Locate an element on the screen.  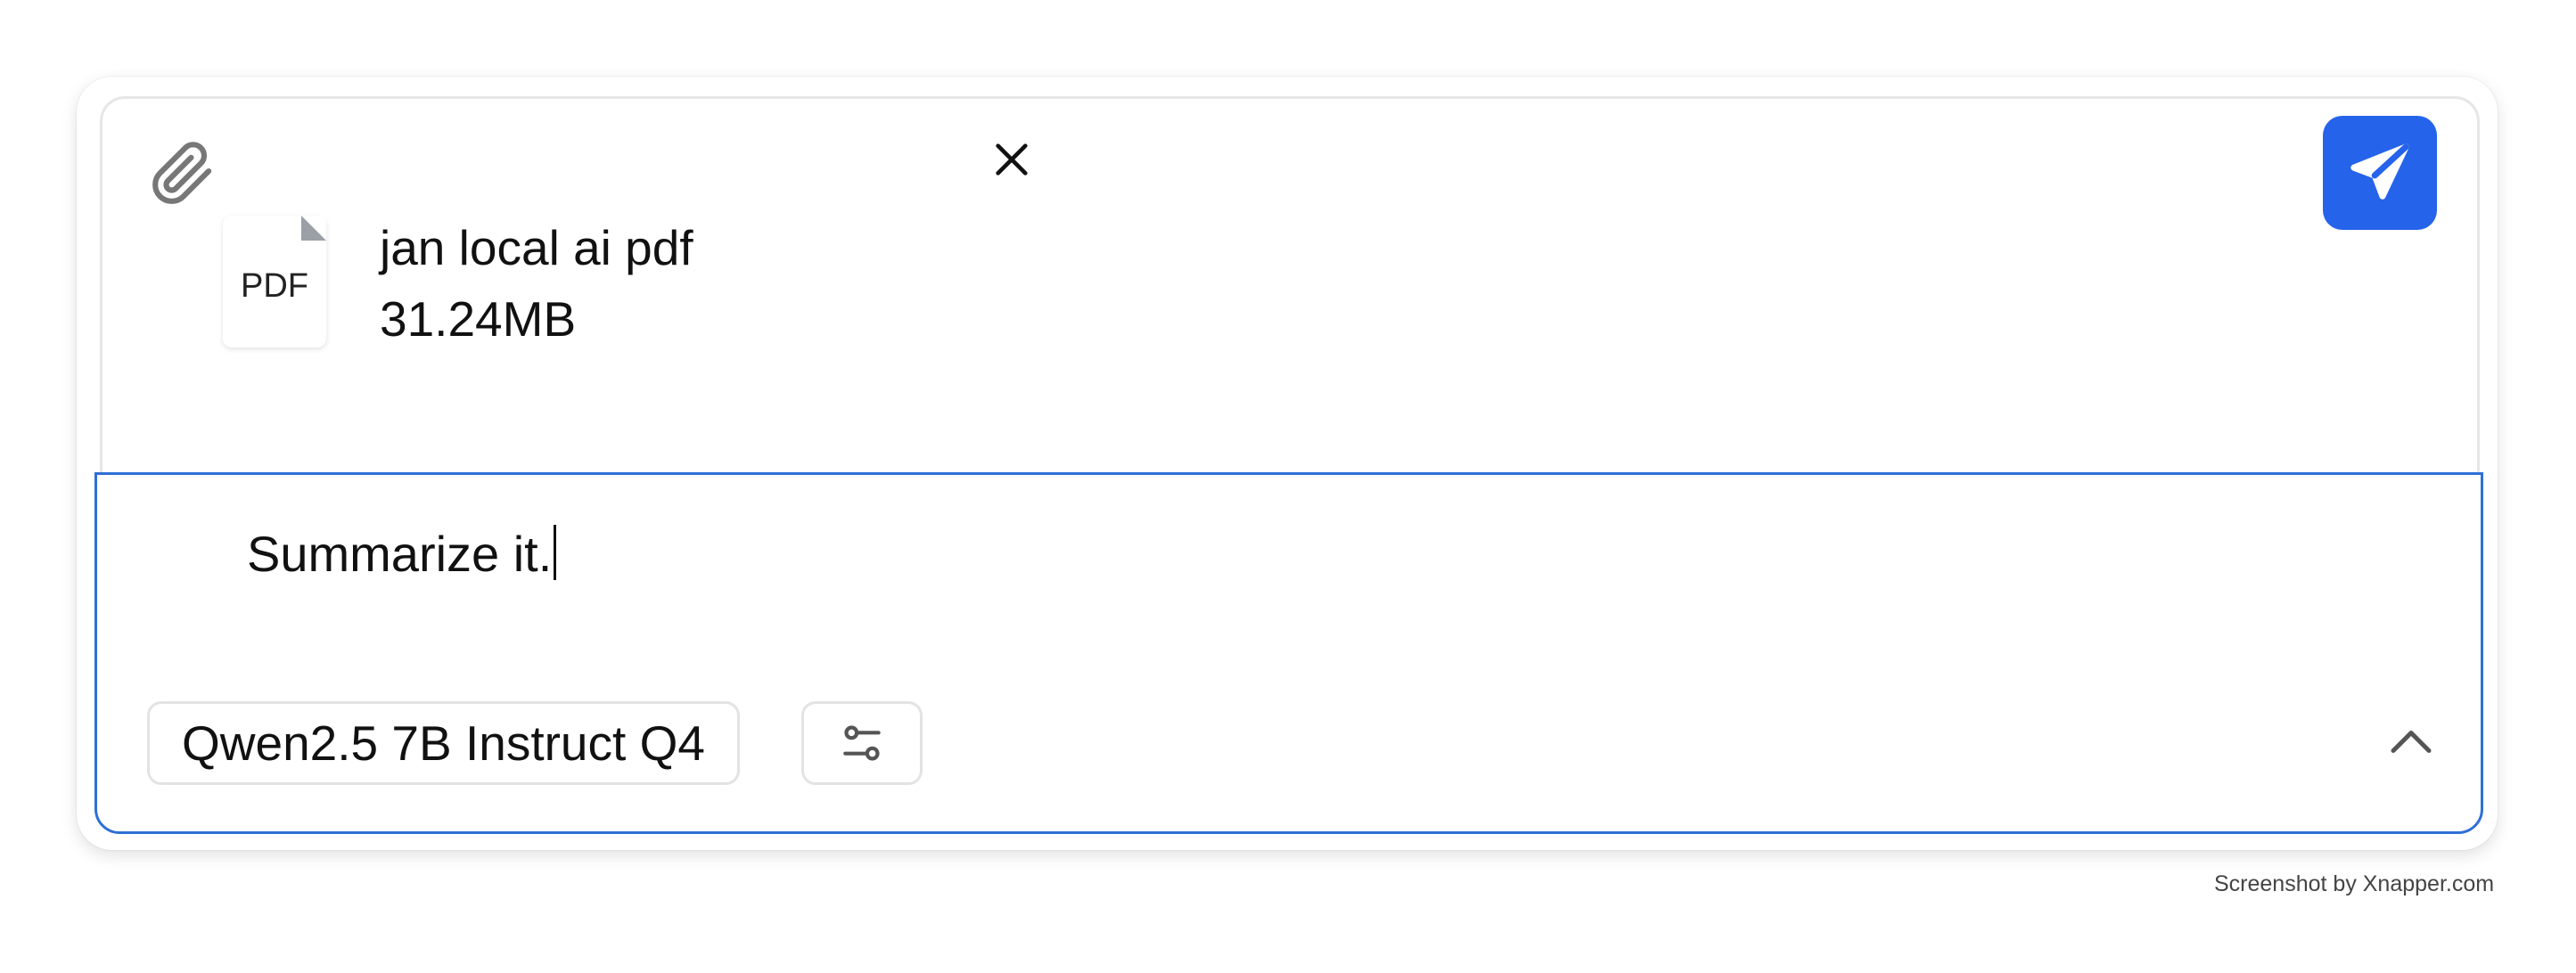
watermark-text: Screenshot by Xnapper.com is located at coordinates (2354, 883).